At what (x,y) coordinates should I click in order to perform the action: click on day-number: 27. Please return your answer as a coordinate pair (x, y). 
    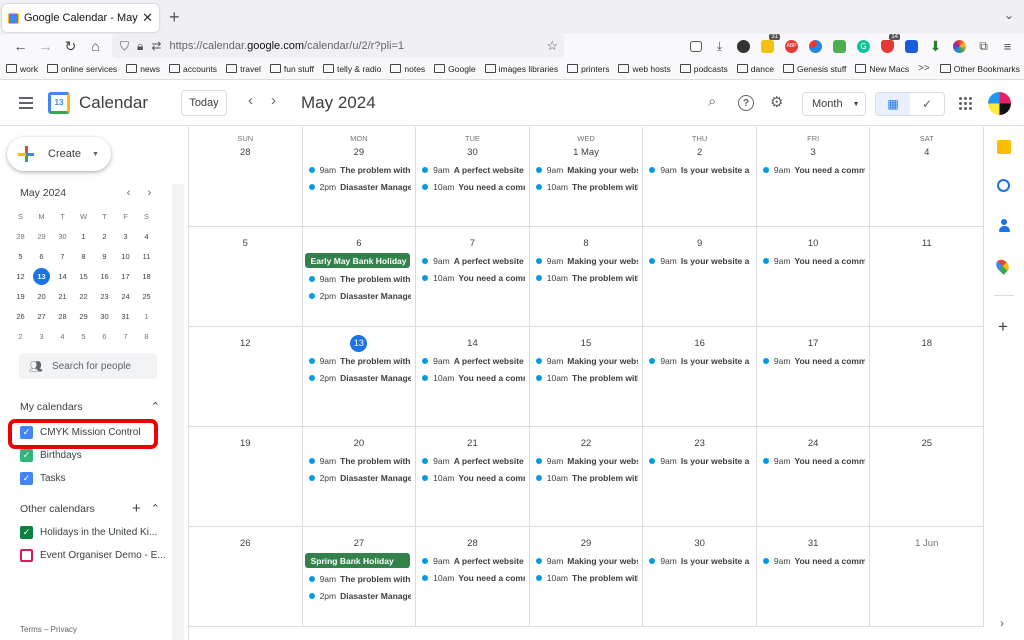
    Looking at the image, I should click on (359, 543).